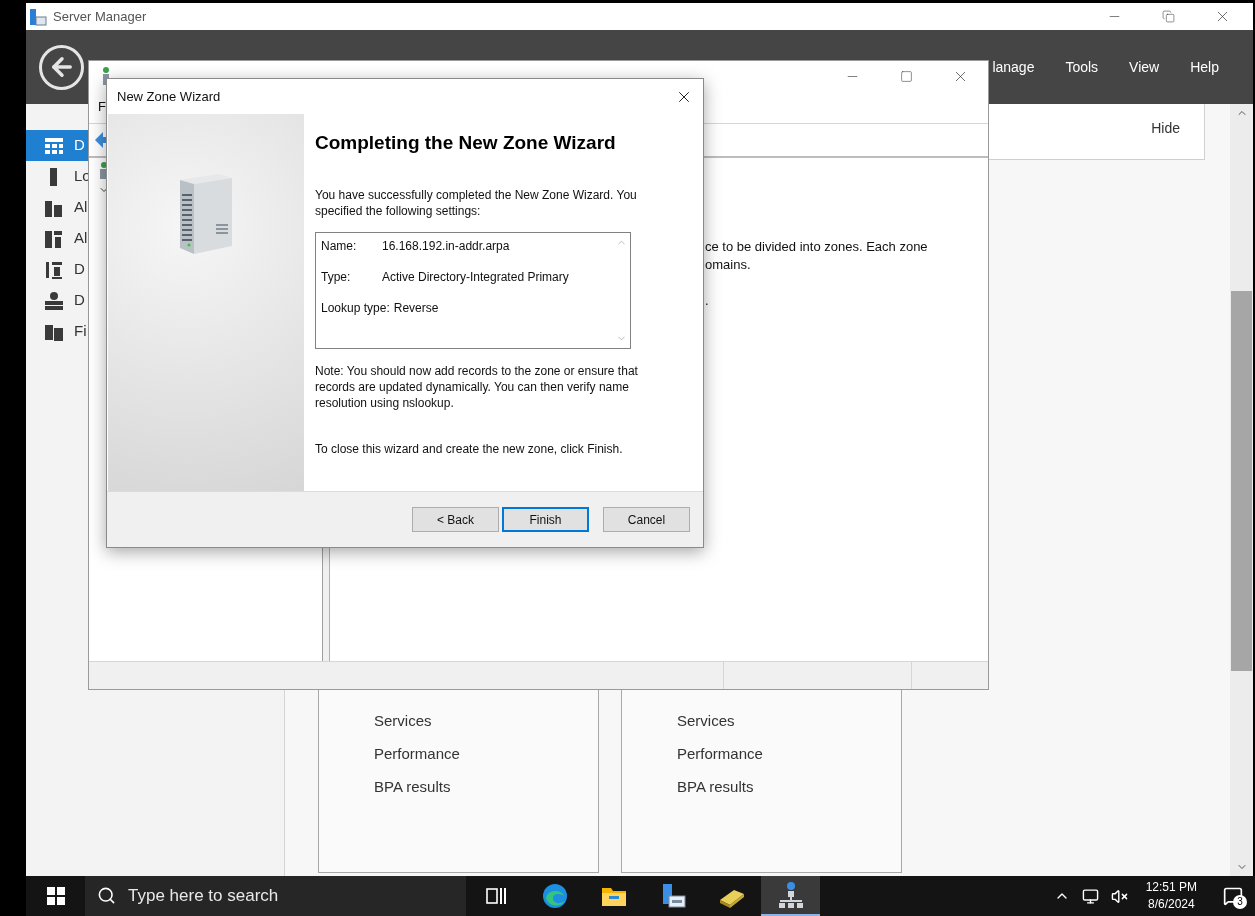  I want to click on search-icon, so click(106, 895).